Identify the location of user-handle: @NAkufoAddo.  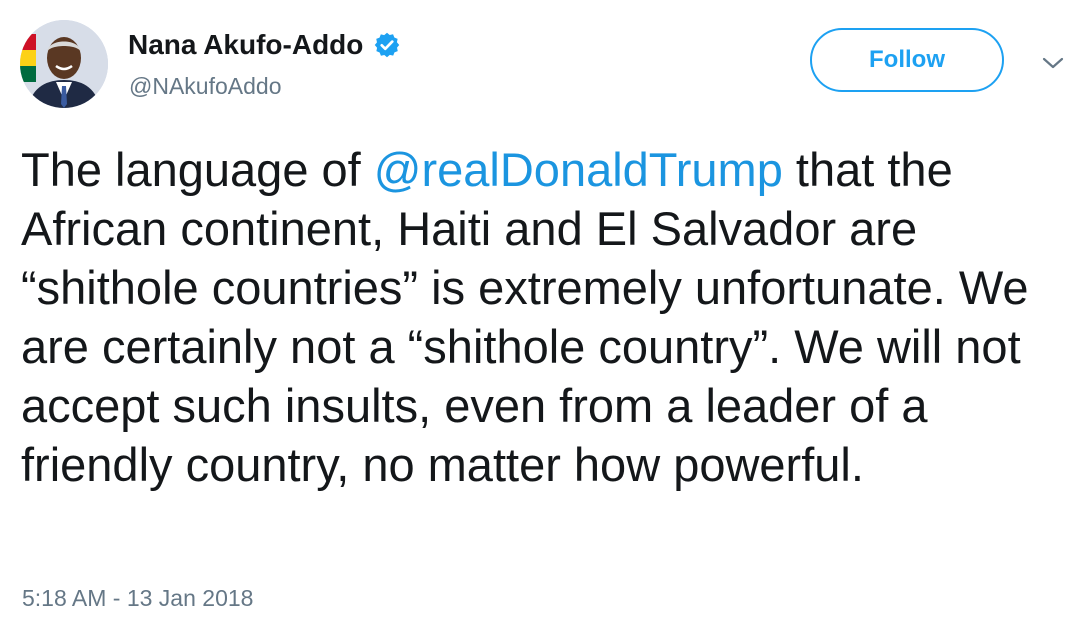
(205, 86).